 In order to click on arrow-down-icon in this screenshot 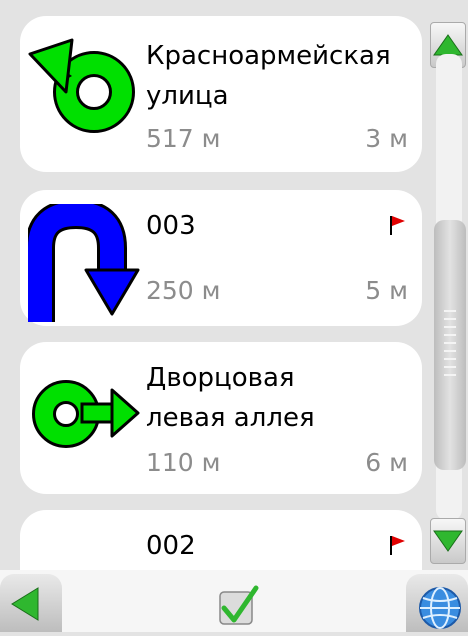, I will do `click(448, 541)`.